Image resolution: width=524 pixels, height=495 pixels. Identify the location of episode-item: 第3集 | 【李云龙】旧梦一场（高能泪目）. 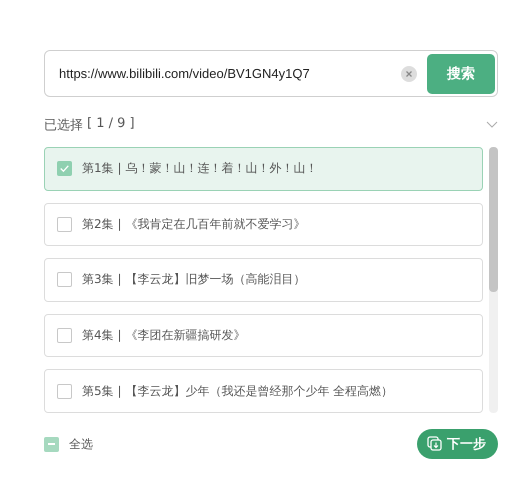
(263, 280).